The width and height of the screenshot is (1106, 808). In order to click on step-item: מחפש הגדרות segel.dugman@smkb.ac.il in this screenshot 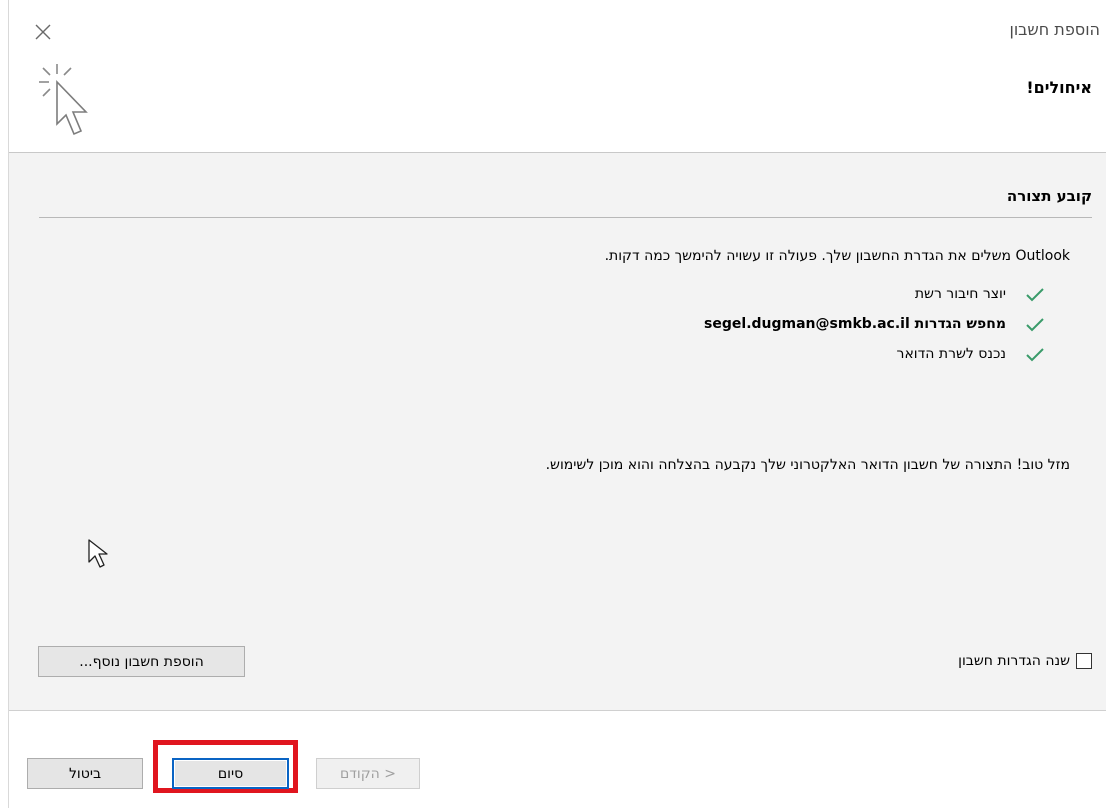, I will do `click(875, 324)`.